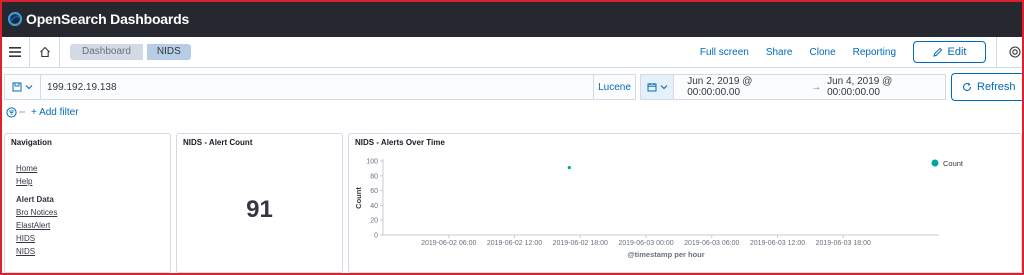 This screenshot has height=275, width=1024. What do you see at coordinates (36, 181) in the screenshot?
I see `nav-link-help: Help` at bounding box center [36, 181].